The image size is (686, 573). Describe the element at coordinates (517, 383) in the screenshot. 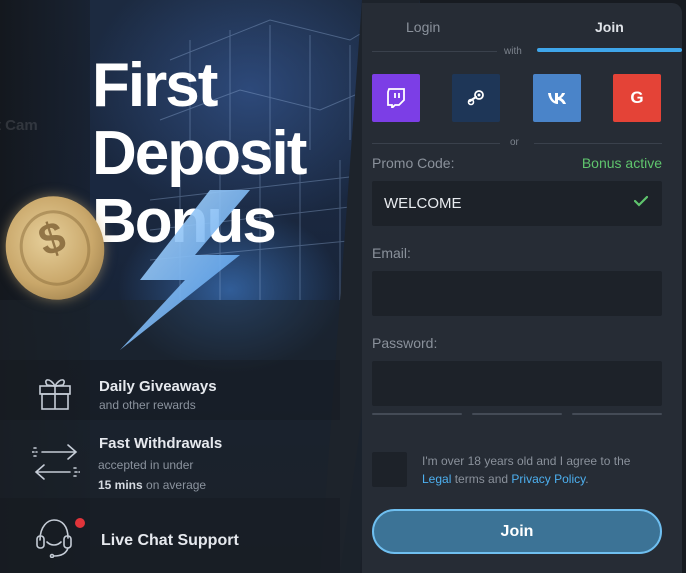

I see `password-field` at that location.